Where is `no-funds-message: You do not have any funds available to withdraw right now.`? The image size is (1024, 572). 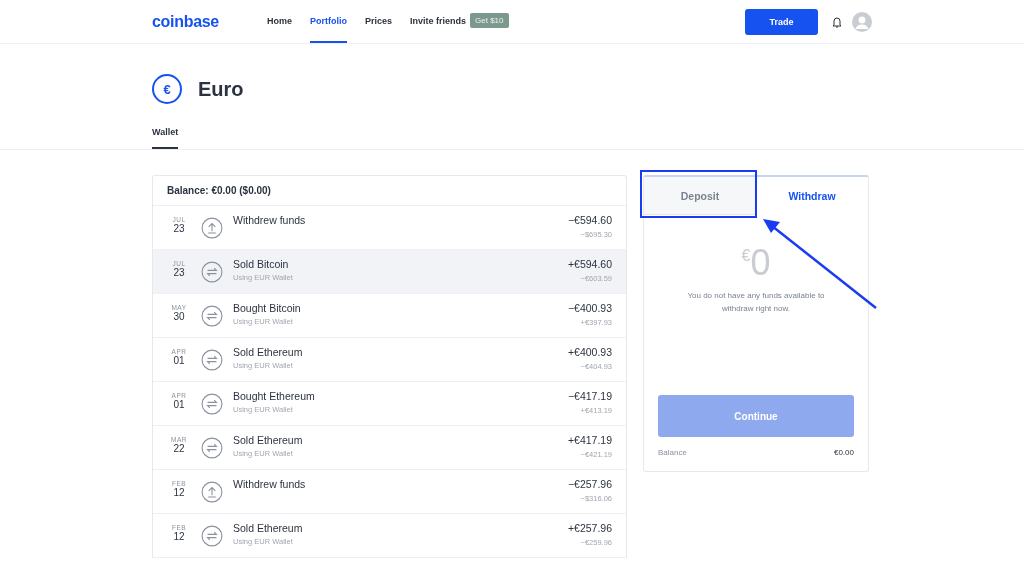 no-funds-message: You do not have any funds available to withdraw right now. is located at coordinates (756, 302).